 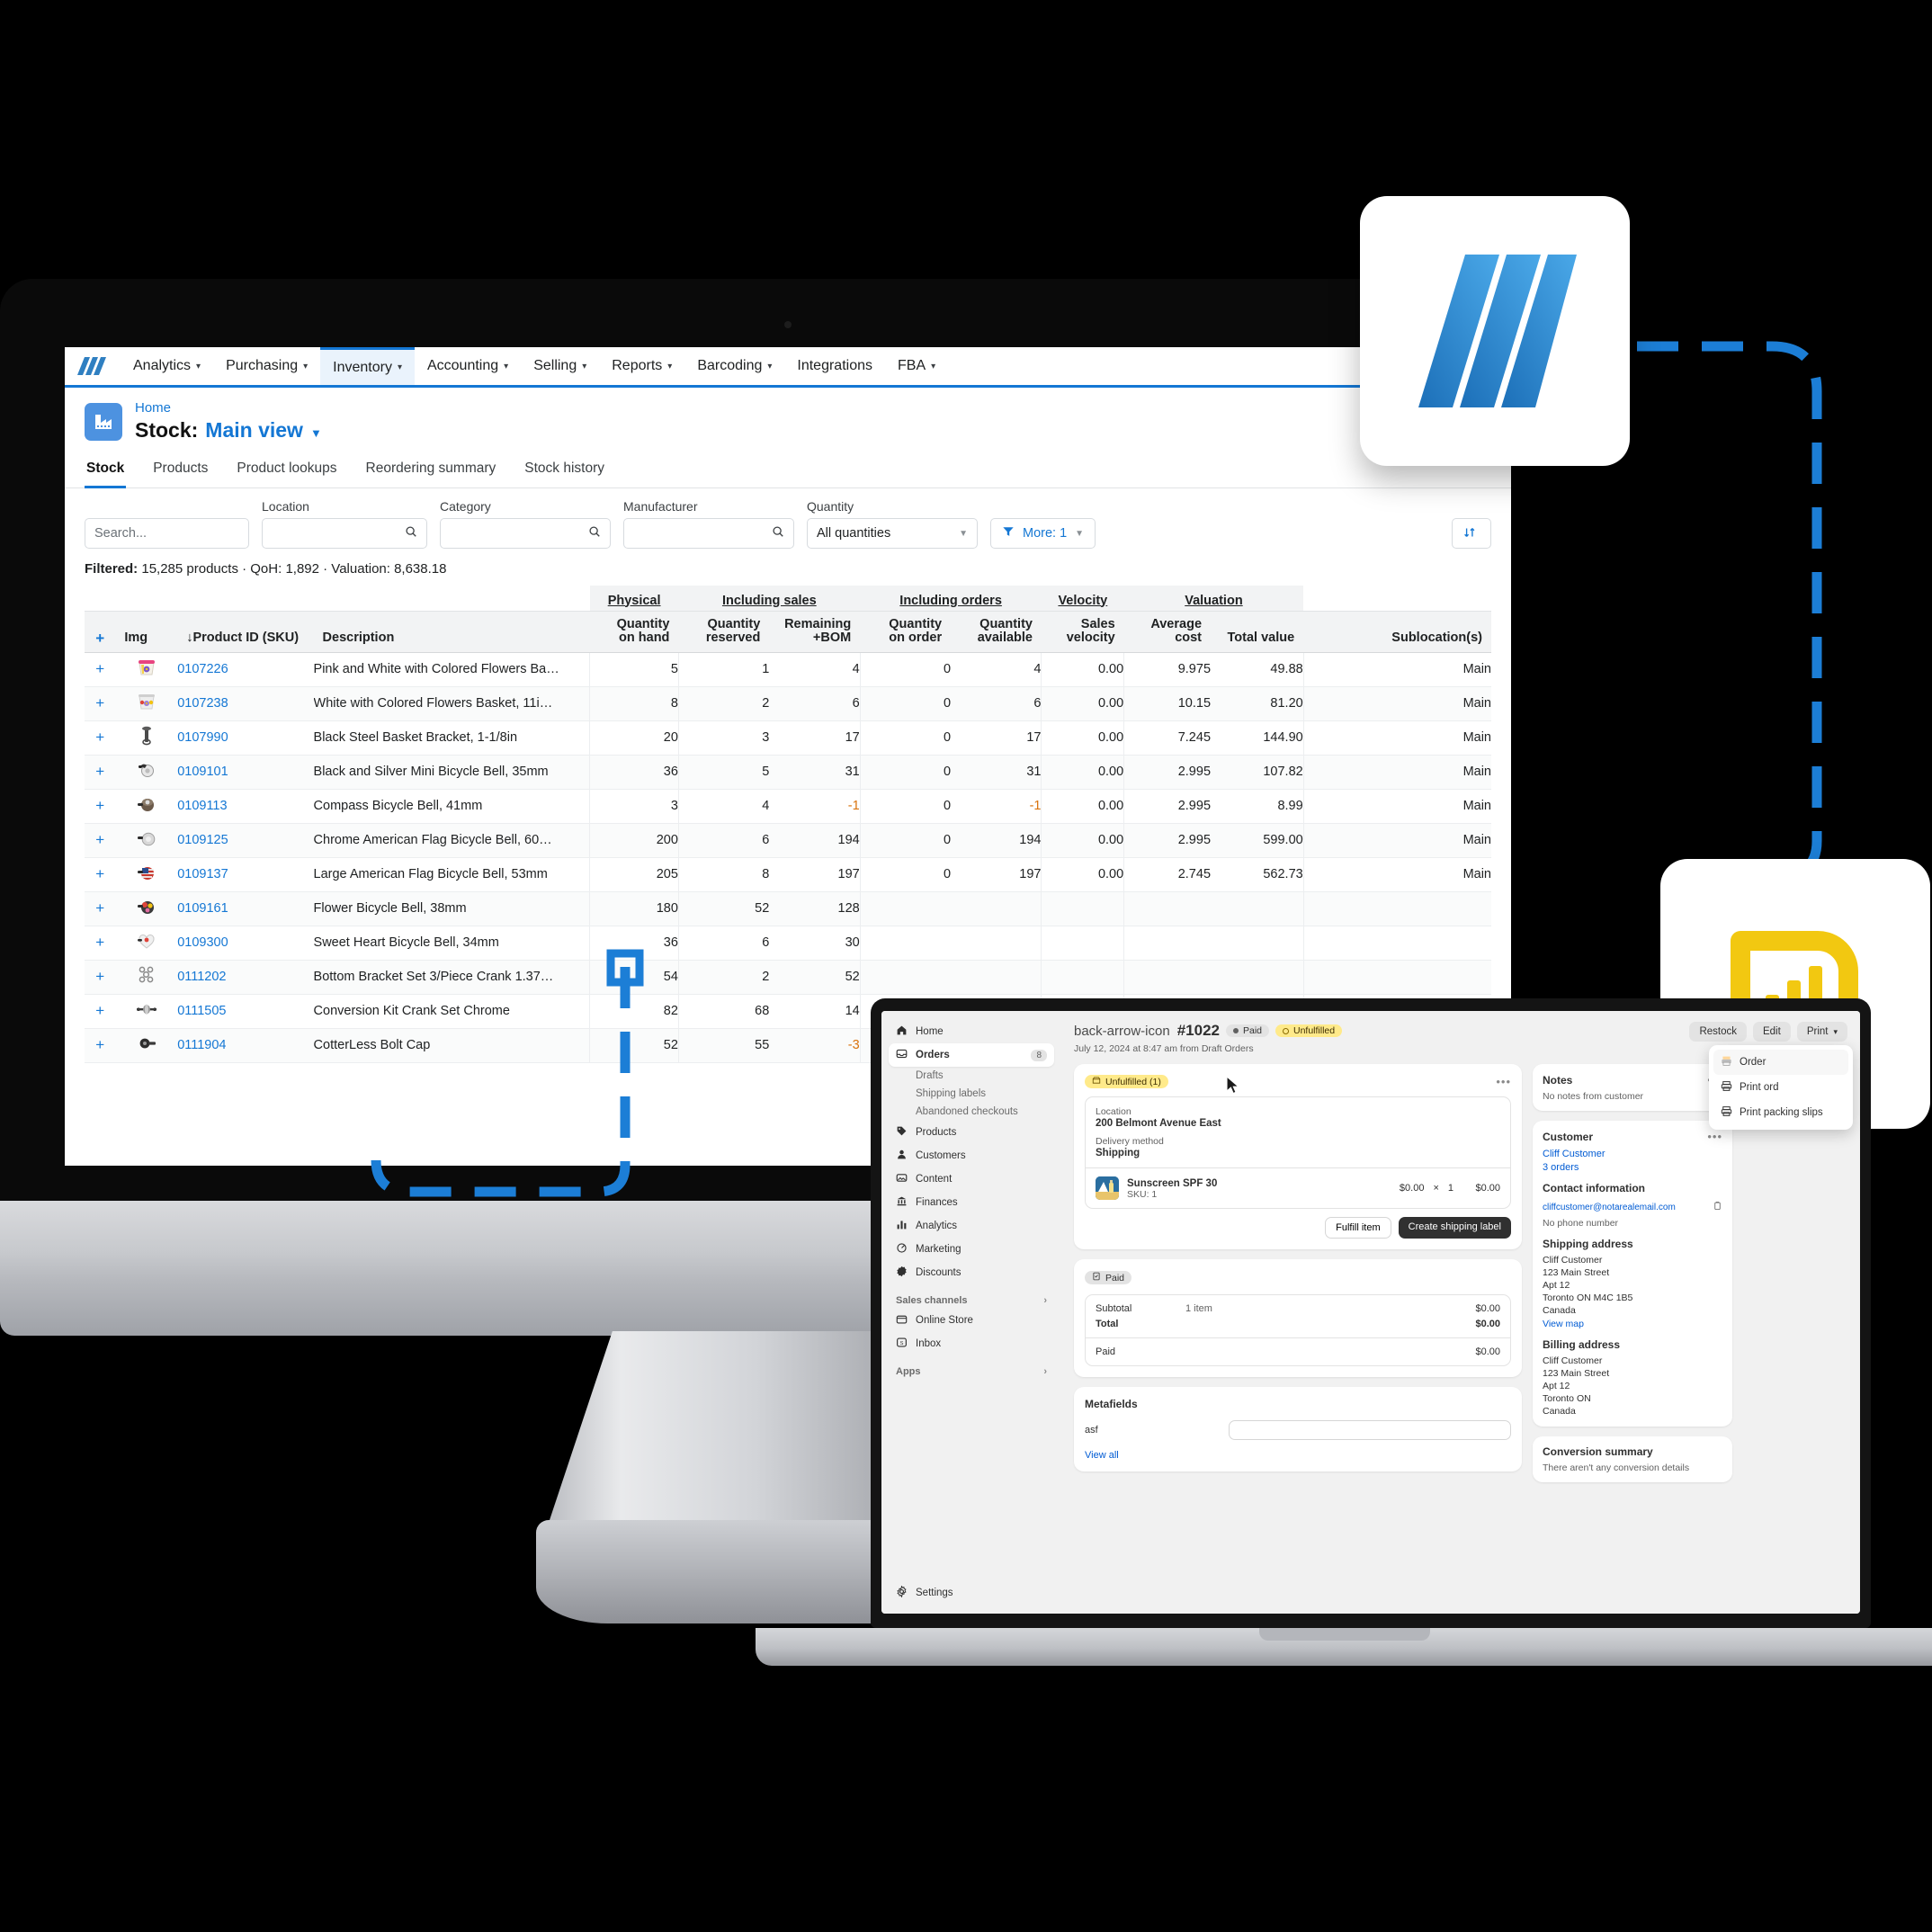 I want to click on product-sku-link: 0109101, so click(x=245, y=772).